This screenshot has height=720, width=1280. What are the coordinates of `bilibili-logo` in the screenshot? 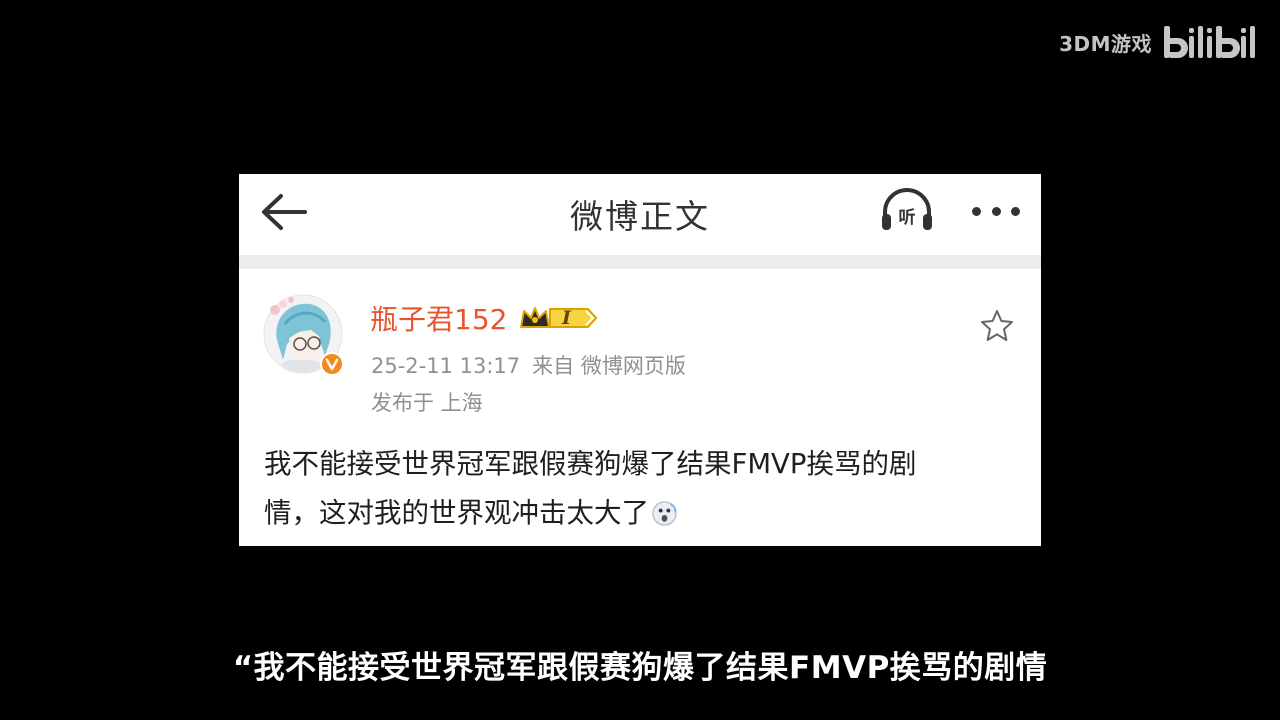 It's located at (1209, 42).